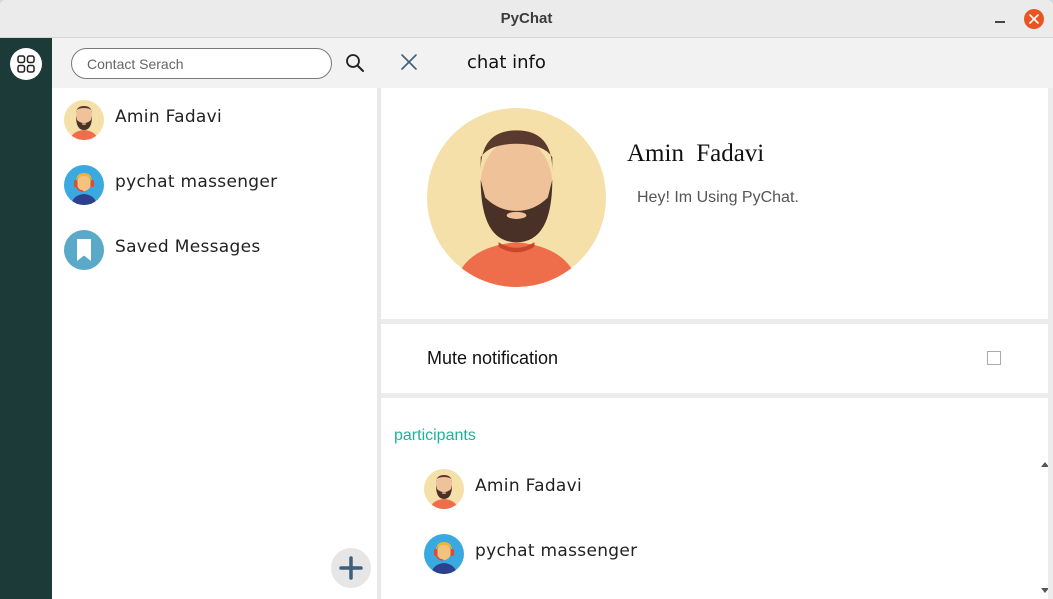 This screenshot has width=1053, height=599. Describe the element at coordinates (84, 250) in the screenshot. I see `bookmark-avatar` at that location.